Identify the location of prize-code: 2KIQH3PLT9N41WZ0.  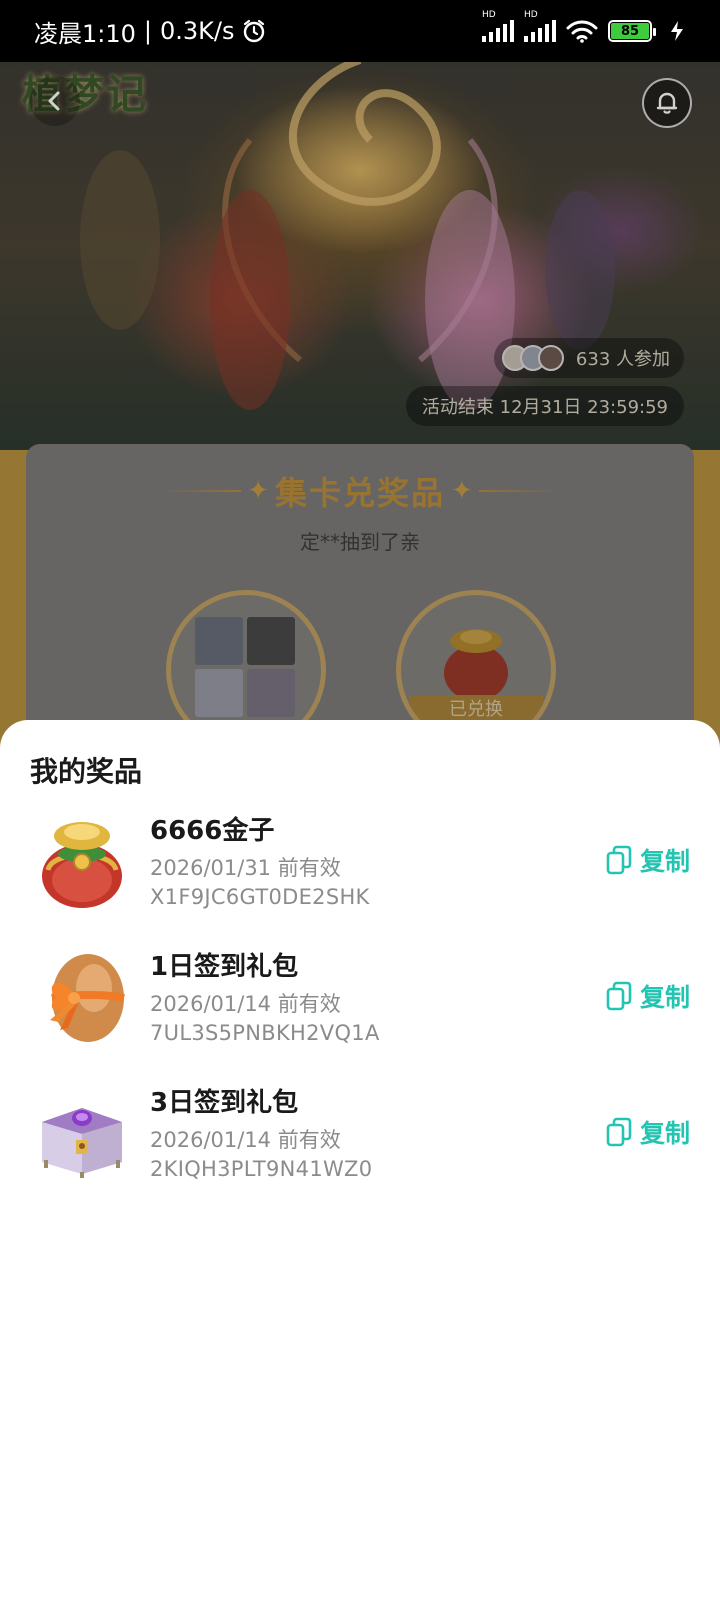
(261, 1169).